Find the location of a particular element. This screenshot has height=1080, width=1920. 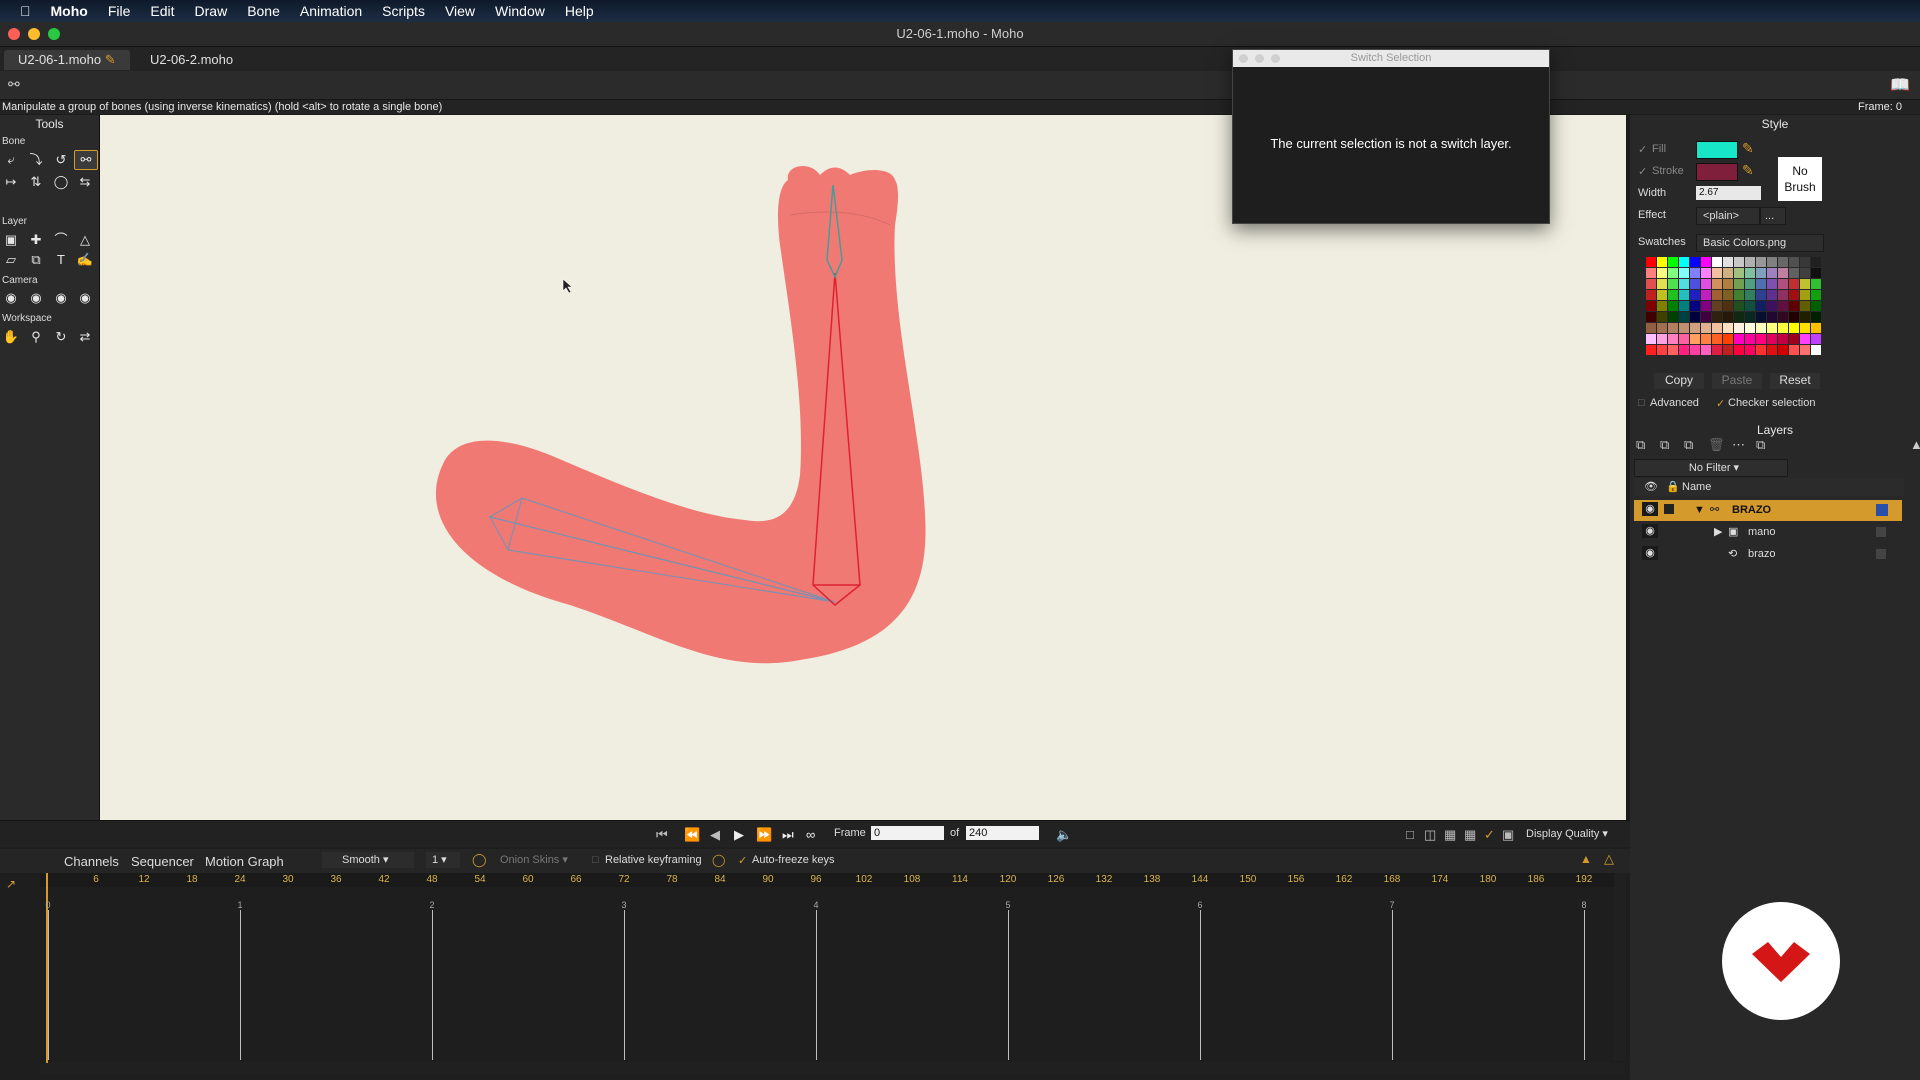

copy-button: Copy is located at coordinates (1679, 381).